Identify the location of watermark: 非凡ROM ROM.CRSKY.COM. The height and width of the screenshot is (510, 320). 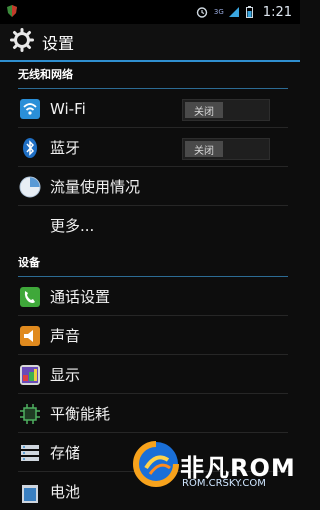
(215, 469).